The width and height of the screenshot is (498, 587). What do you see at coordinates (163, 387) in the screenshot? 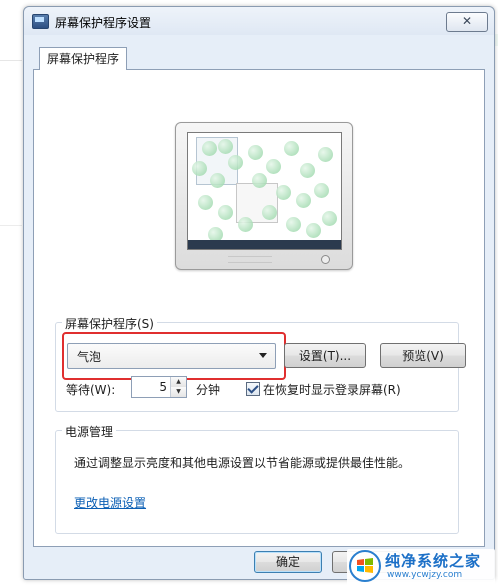
I see `wait-value: 5` at bounding box center [163, 387].